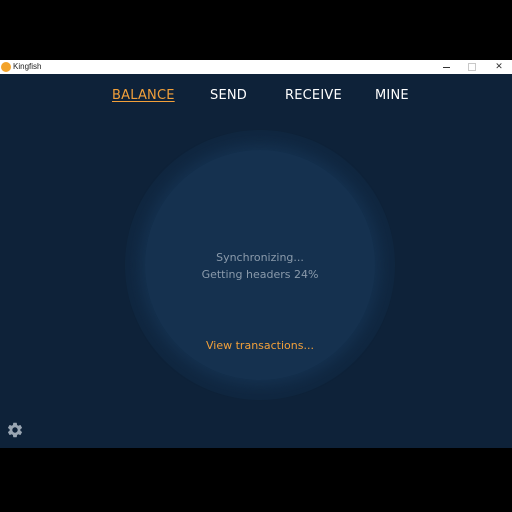  I want to click on gear-icon, so click(15, 430).